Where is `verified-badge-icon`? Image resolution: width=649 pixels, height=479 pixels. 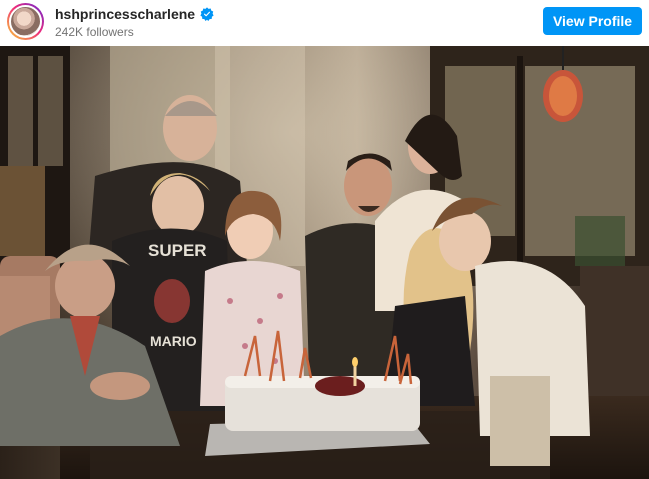 verified-badge-icon is located at coordinates (207, 14).